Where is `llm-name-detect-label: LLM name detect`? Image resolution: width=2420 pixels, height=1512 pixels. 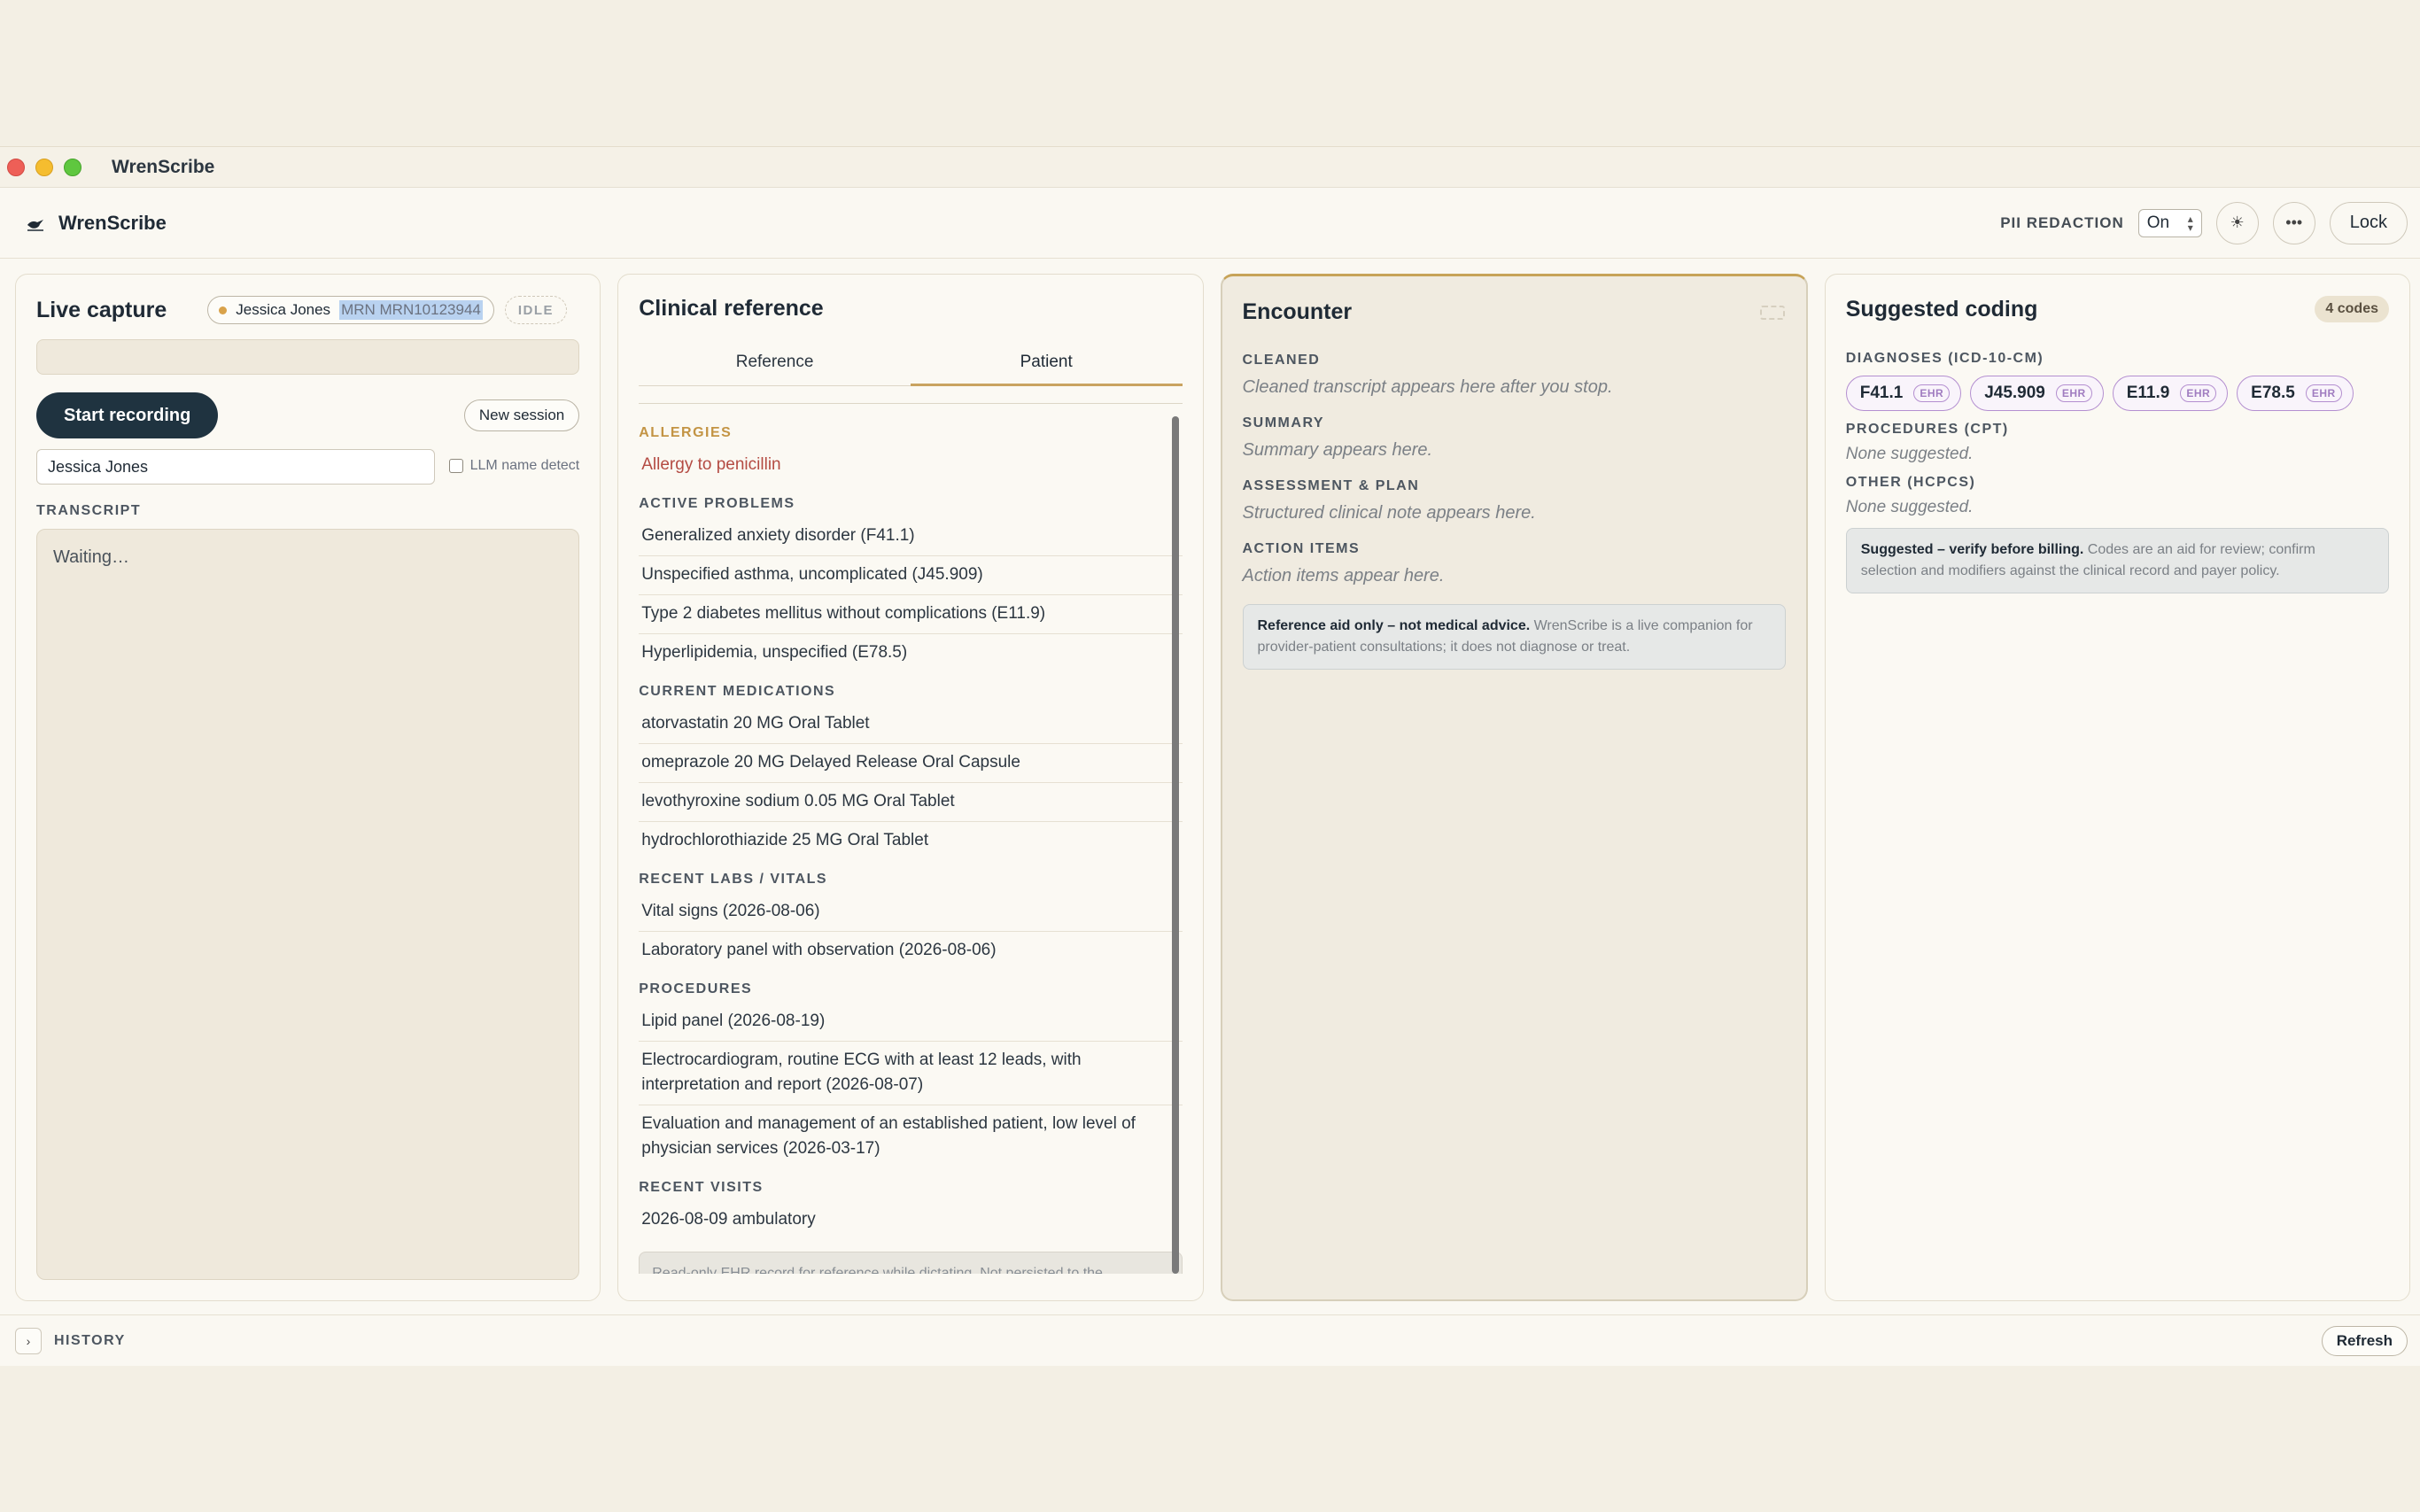
llm-name-detect-label: LLM name detect is located at coordinates (524, 465).